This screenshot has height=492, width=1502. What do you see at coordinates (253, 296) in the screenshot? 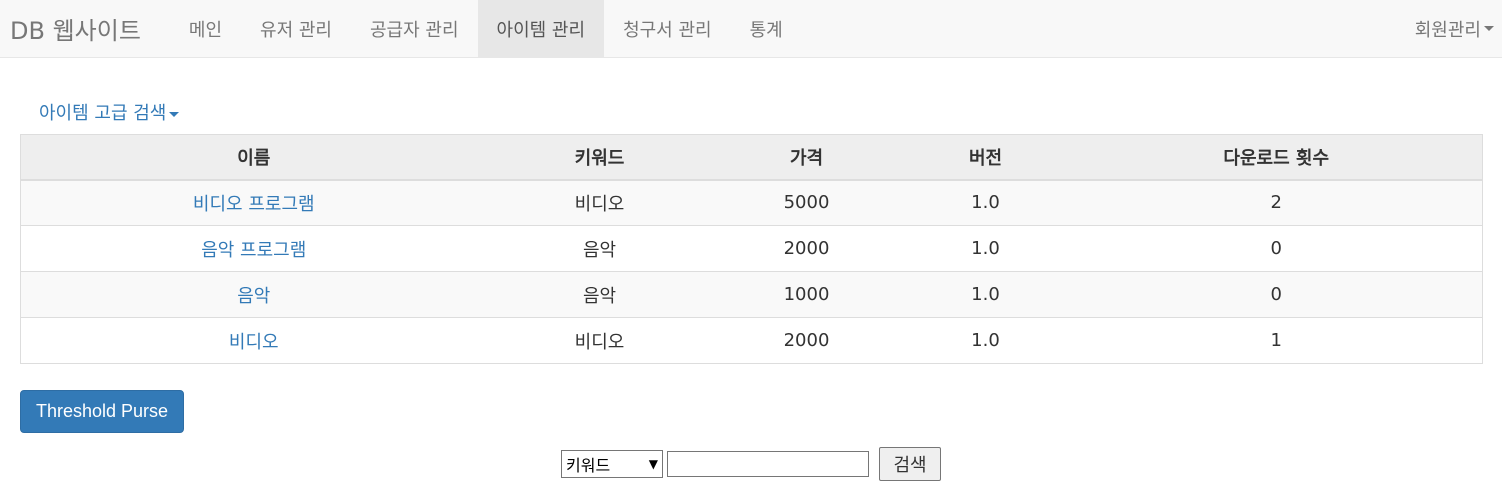
I see `item-name-link: 음악` at bounding box center [253, 296].